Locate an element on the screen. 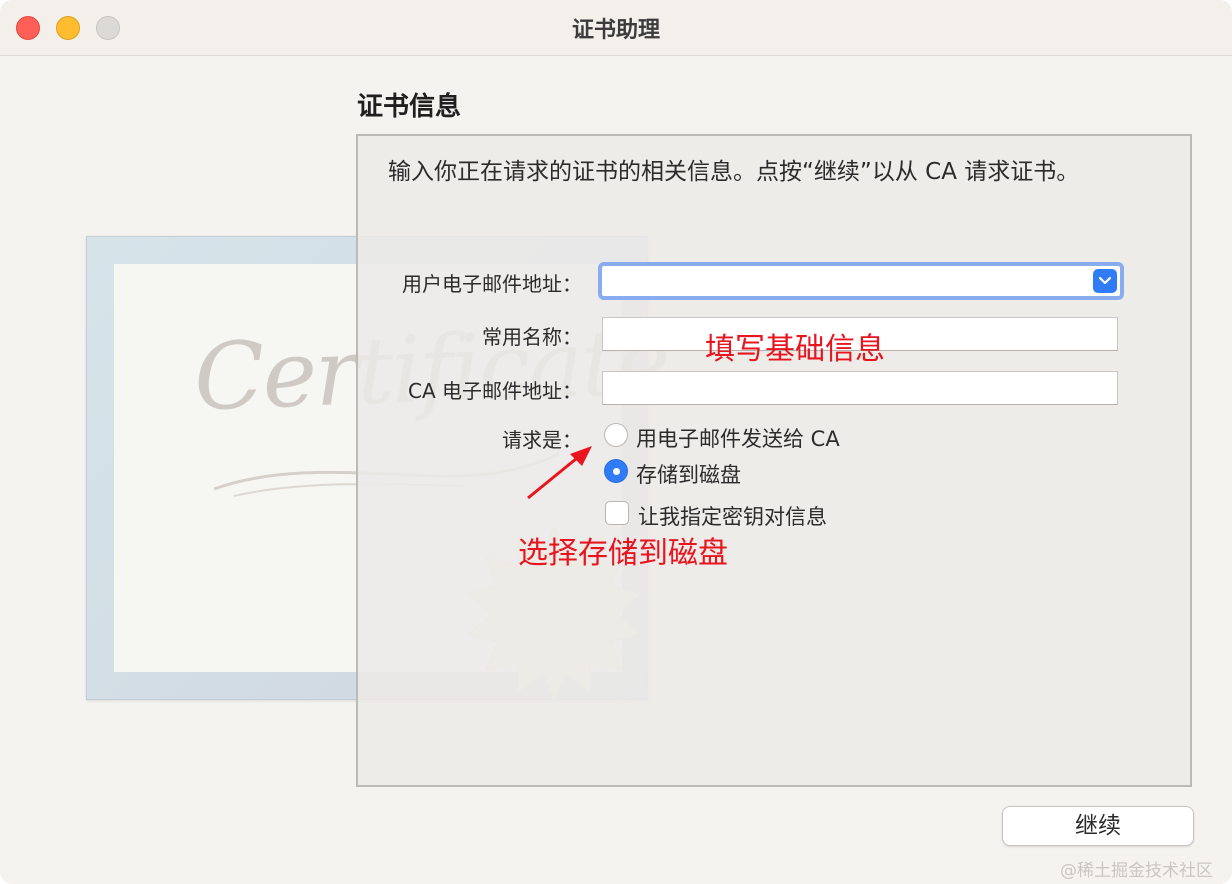  key-pair-checkbox is located at coordinates (617, 513).